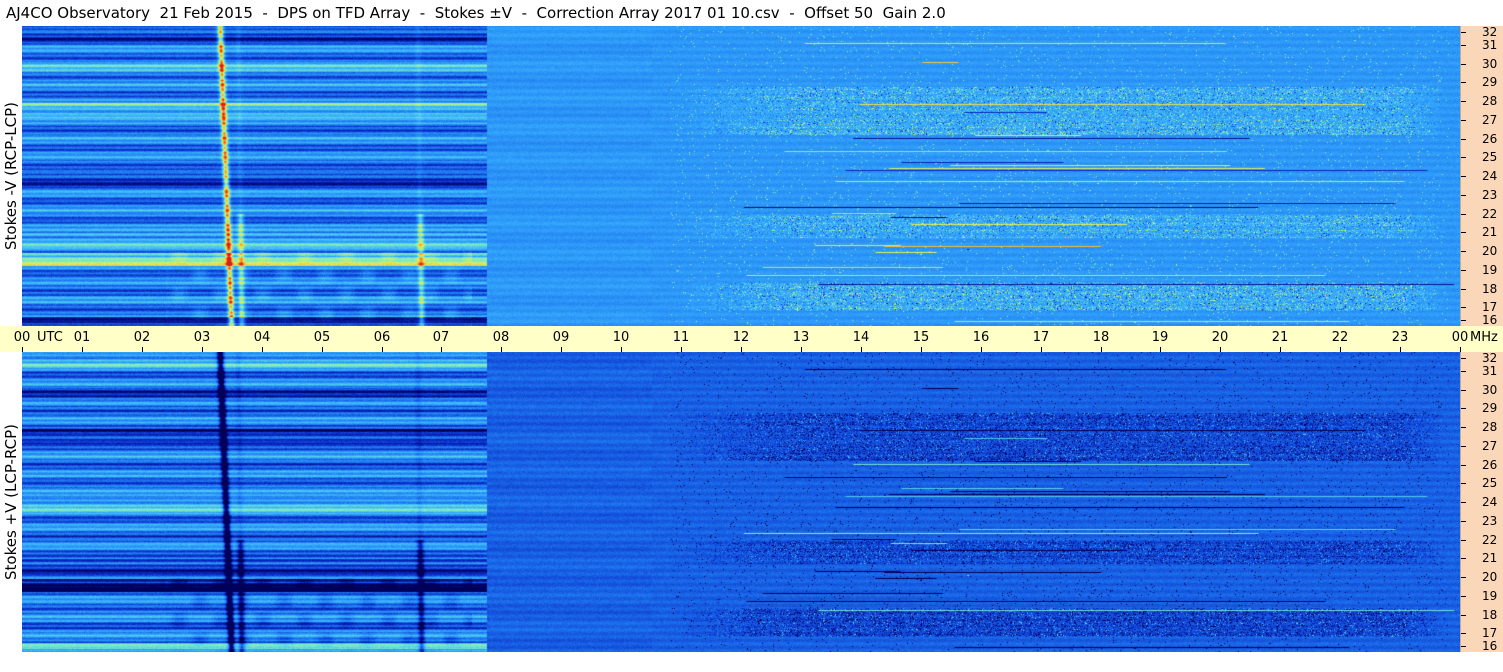 The width and height of the screenshot is (1503, 672). I want to click on top-panel-ylabel-text: Stokes -V (RCP-LCP), so click(11, 176).